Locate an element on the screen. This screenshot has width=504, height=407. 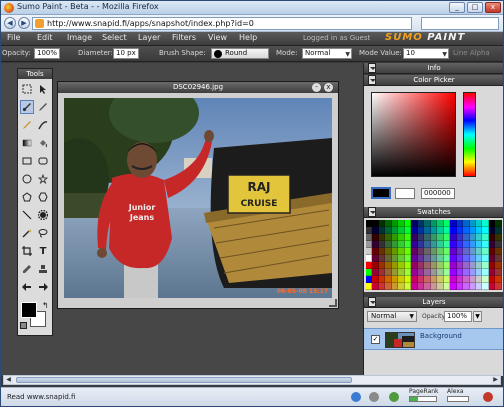
star-shape-icon is located at coordinates (43, 179).